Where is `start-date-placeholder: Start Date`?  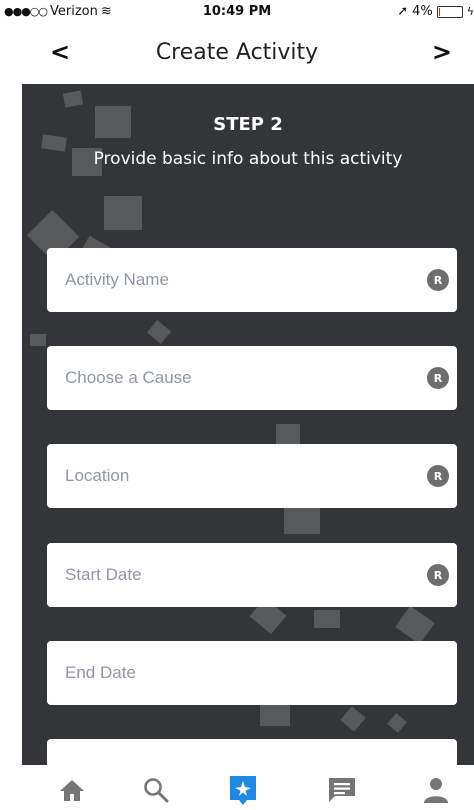
start-date-placeholder: Start Date is located at coordinates (103, 574).